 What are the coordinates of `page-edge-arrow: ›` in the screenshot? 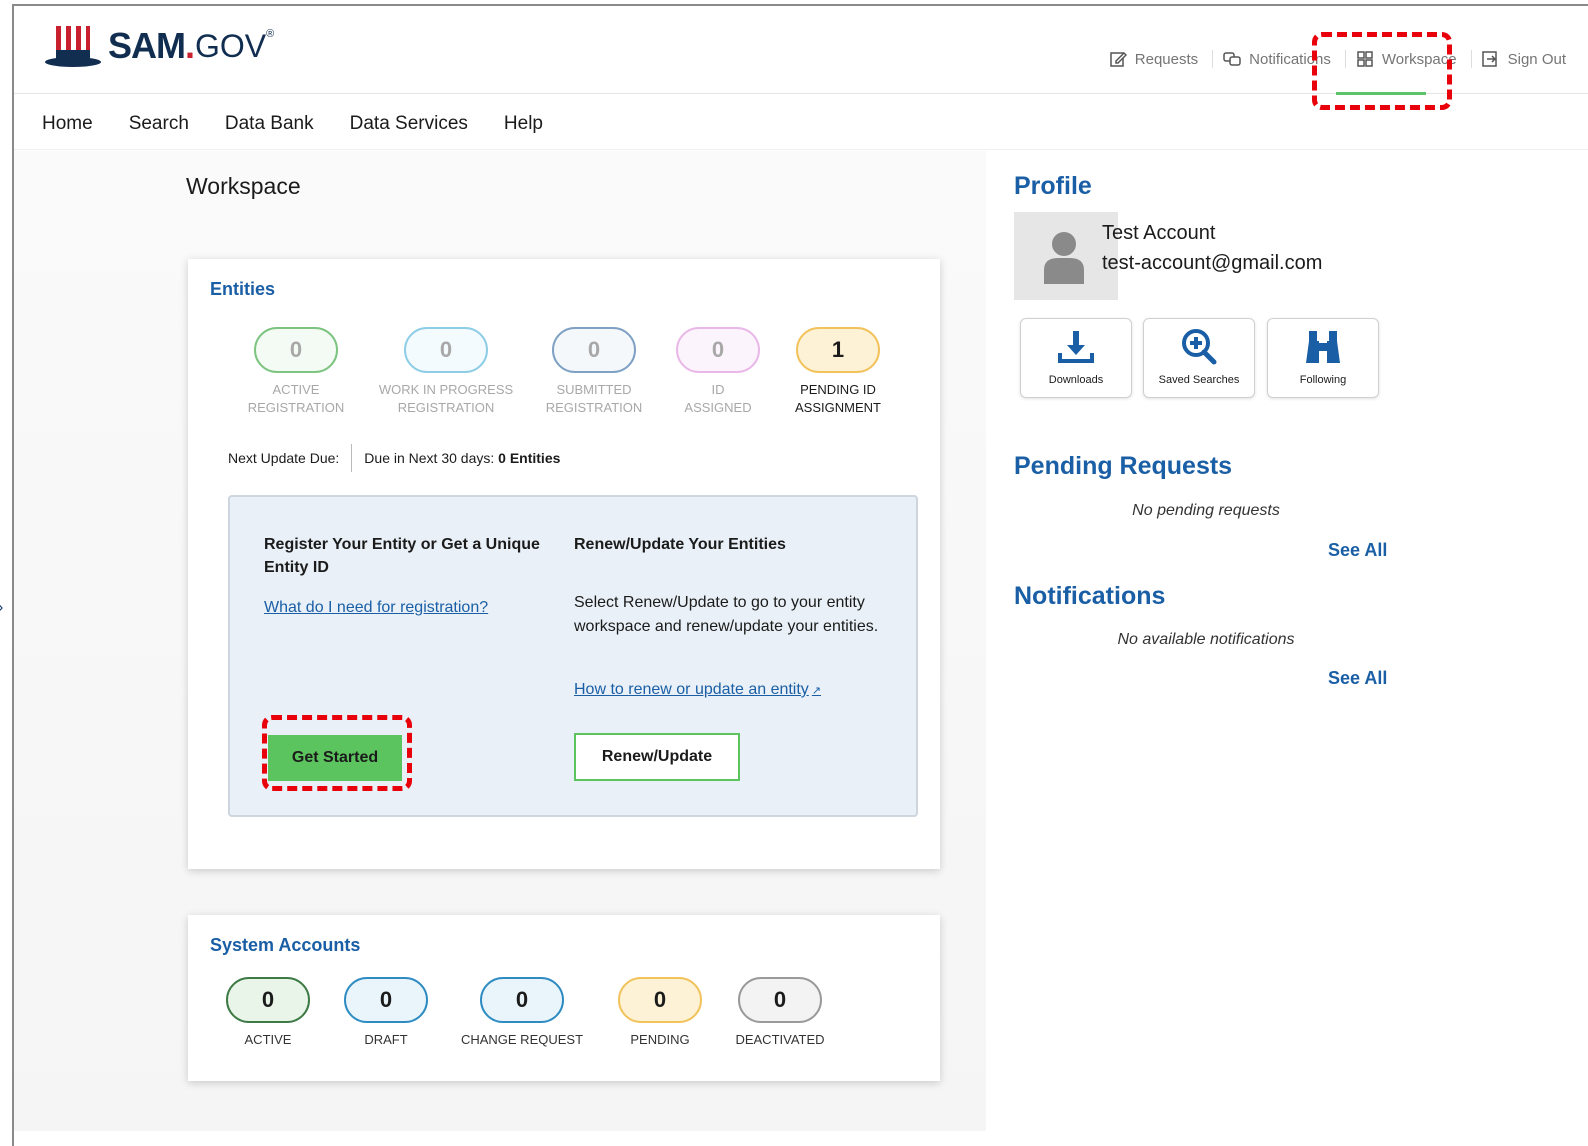 It's located at (4, 608).